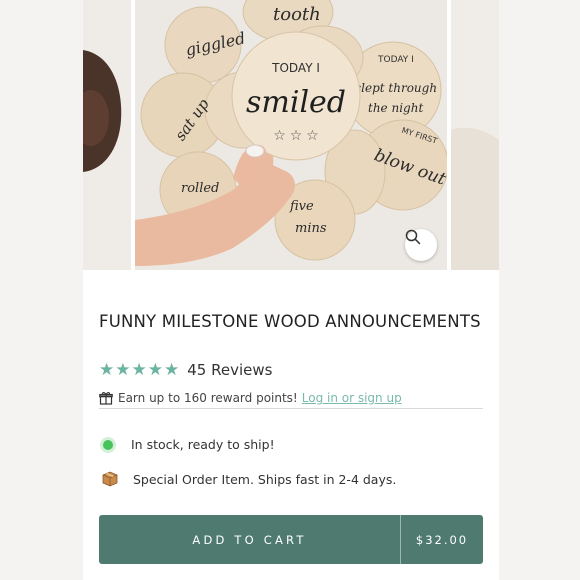  What do you see at coordinates (295, 68) in the screenshot?
I see `disc-today-i: TODAY I` at bounding box center [295, 68].